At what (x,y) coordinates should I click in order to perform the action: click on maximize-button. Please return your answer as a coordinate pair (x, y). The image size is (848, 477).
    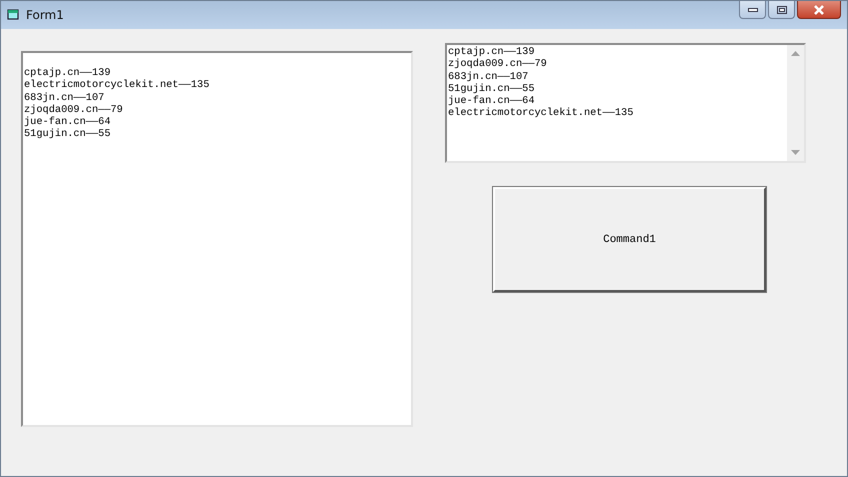
    Looking at the image, I should click on (781, 10).